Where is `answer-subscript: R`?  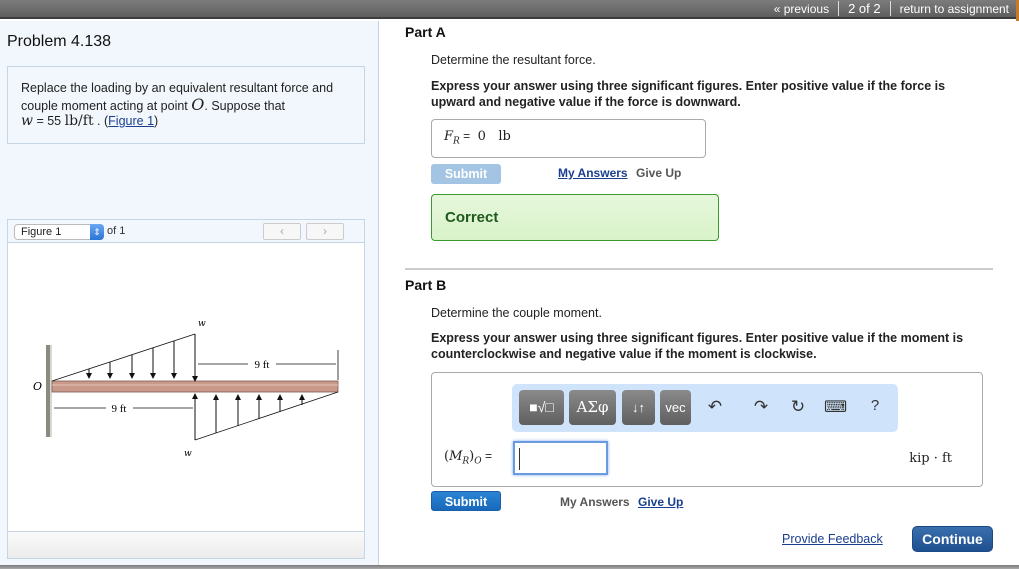
answer-subscript: R is located at coordinates (456, 141).